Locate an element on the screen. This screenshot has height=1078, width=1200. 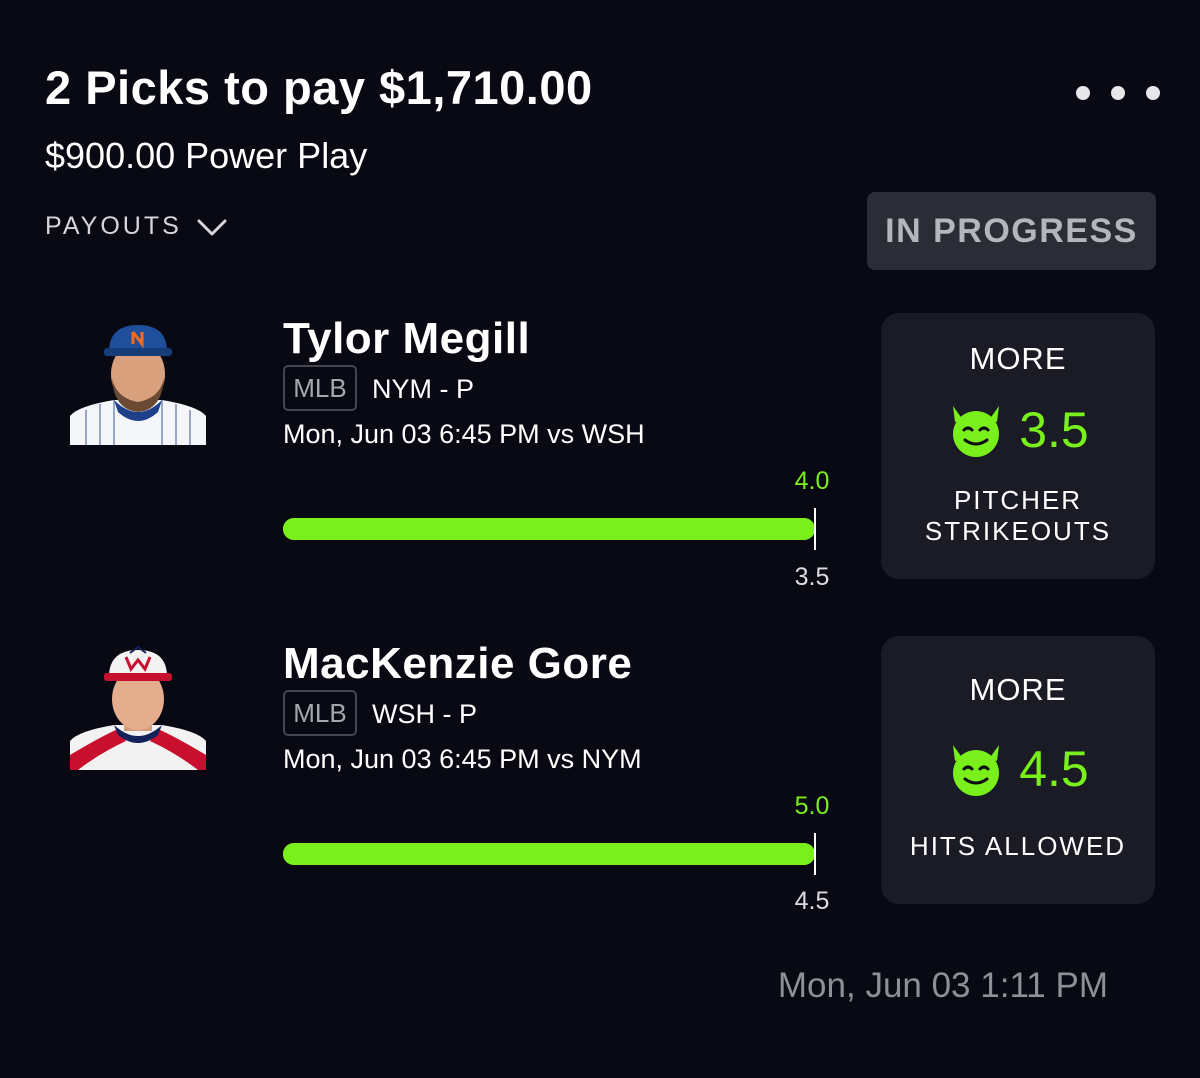
pick-line-row: 4.5 is located at coordinates (1018, 769).